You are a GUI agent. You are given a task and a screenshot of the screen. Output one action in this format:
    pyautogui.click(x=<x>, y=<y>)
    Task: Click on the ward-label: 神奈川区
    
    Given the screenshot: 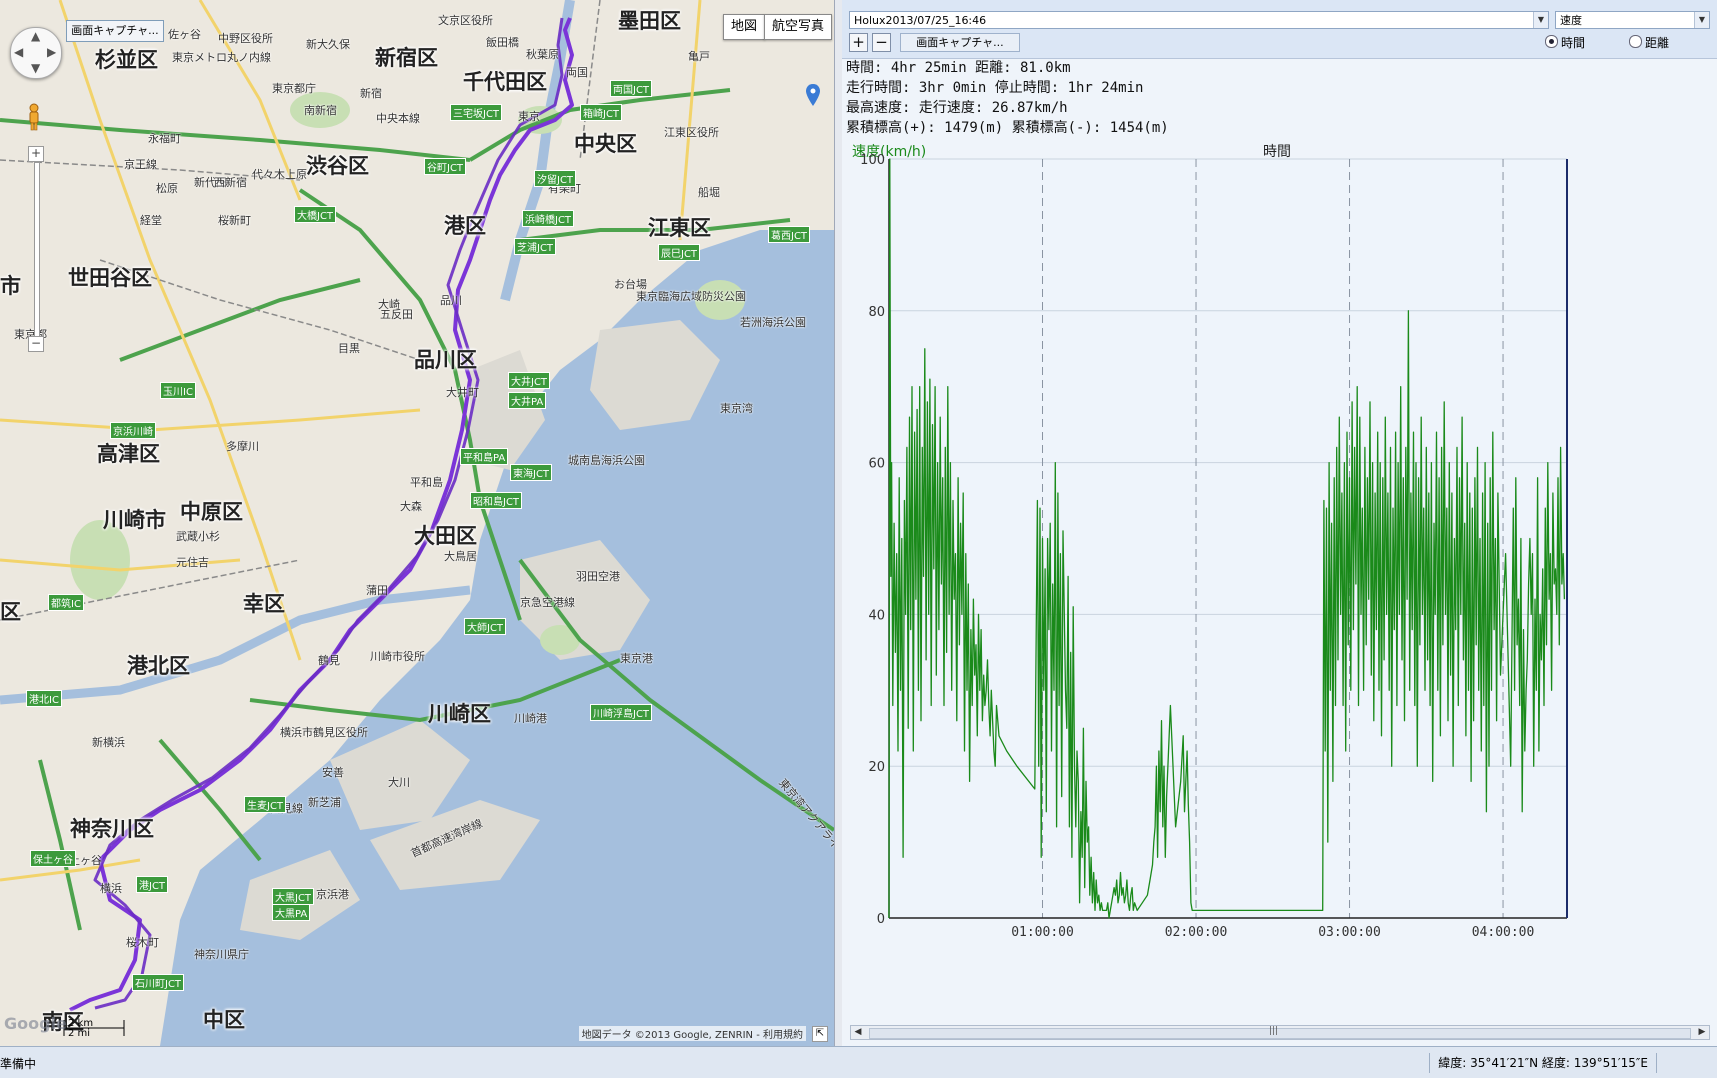 What is the action you would take?
    pyautogui.click(x=112, y=829)
    